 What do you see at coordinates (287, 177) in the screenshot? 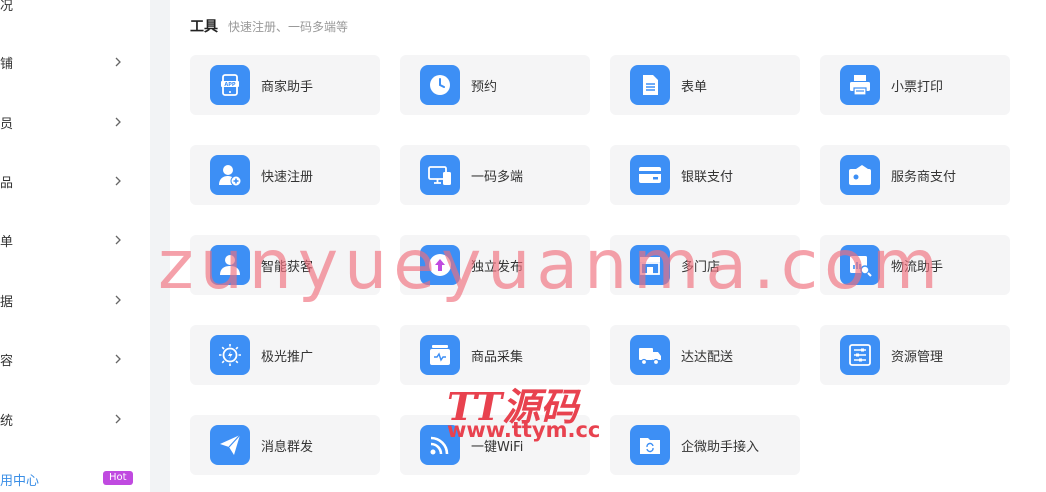
I see `tool-label: 快速注册` at bounding box center [287, 177].